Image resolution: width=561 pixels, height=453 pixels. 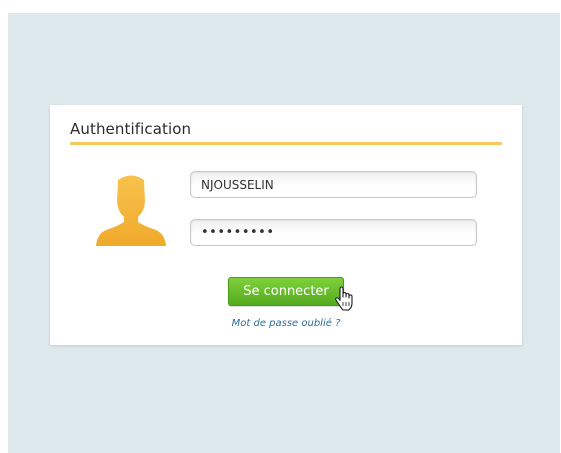 I want to click on login-button: Se connecter, so click(x=286, y=291).